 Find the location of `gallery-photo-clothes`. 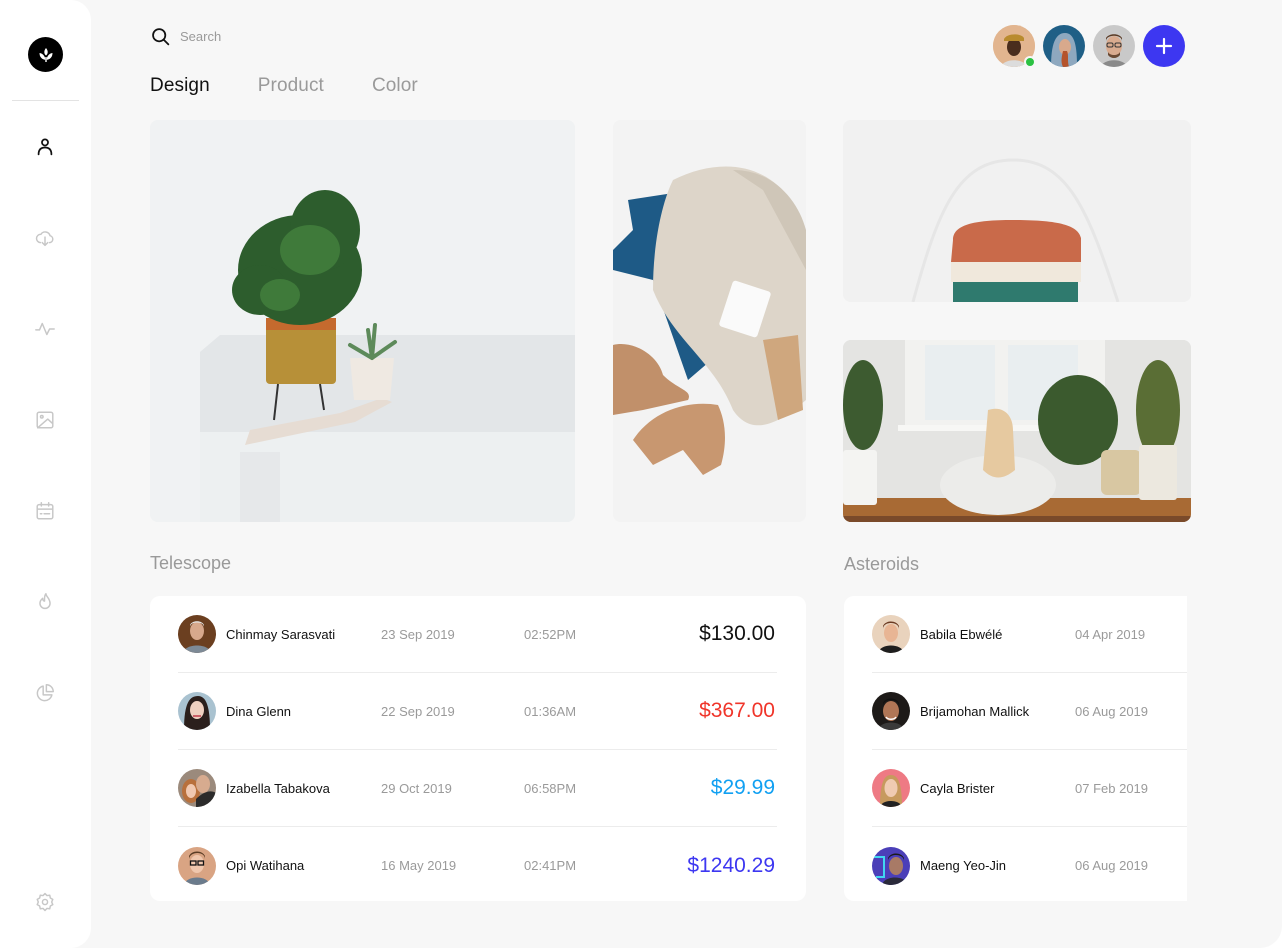

gallery-photo-clothes is located at coordinates (709, 321).